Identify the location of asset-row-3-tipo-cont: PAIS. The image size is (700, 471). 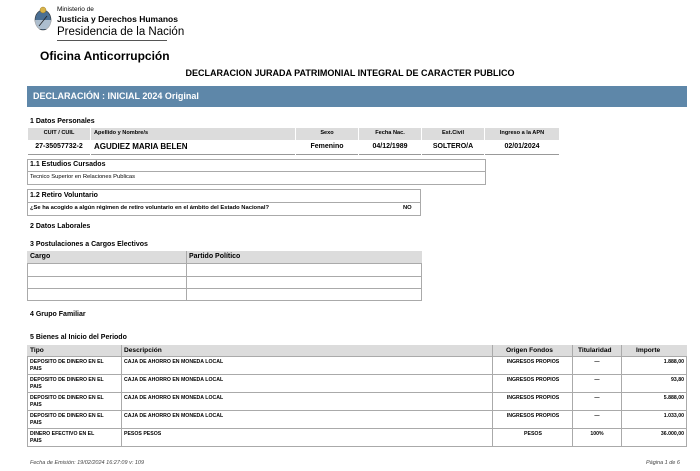
(36, 405).